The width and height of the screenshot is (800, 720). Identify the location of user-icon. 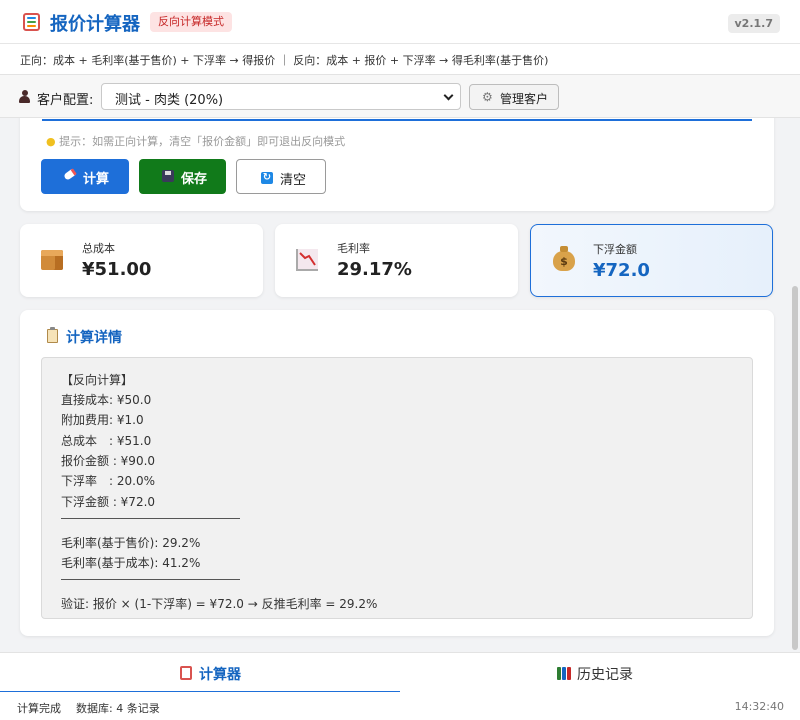
(24, 96).